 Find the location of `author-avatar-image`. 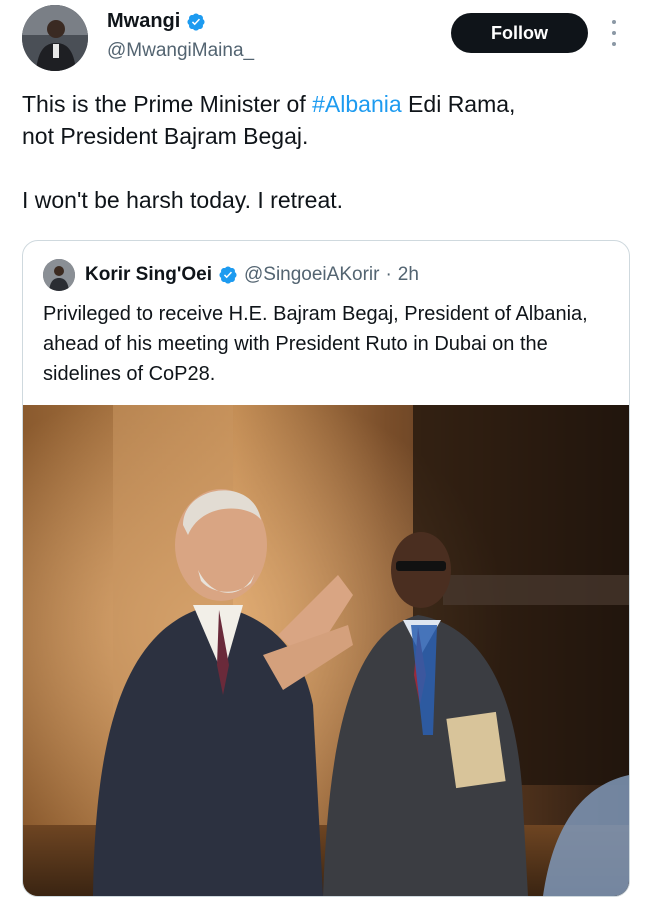

author-avatar-image is located at coordinates (55, 38).